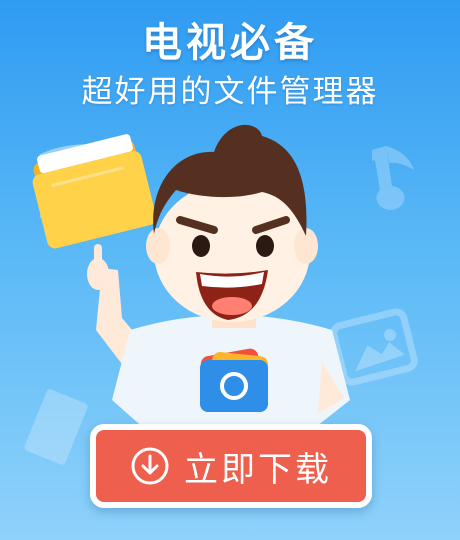  What do you see at coordinates (230, 92) in the screenshot?
I see `banner-subtitle: 超好用的文件管理器` at bounding box center [230, 92].